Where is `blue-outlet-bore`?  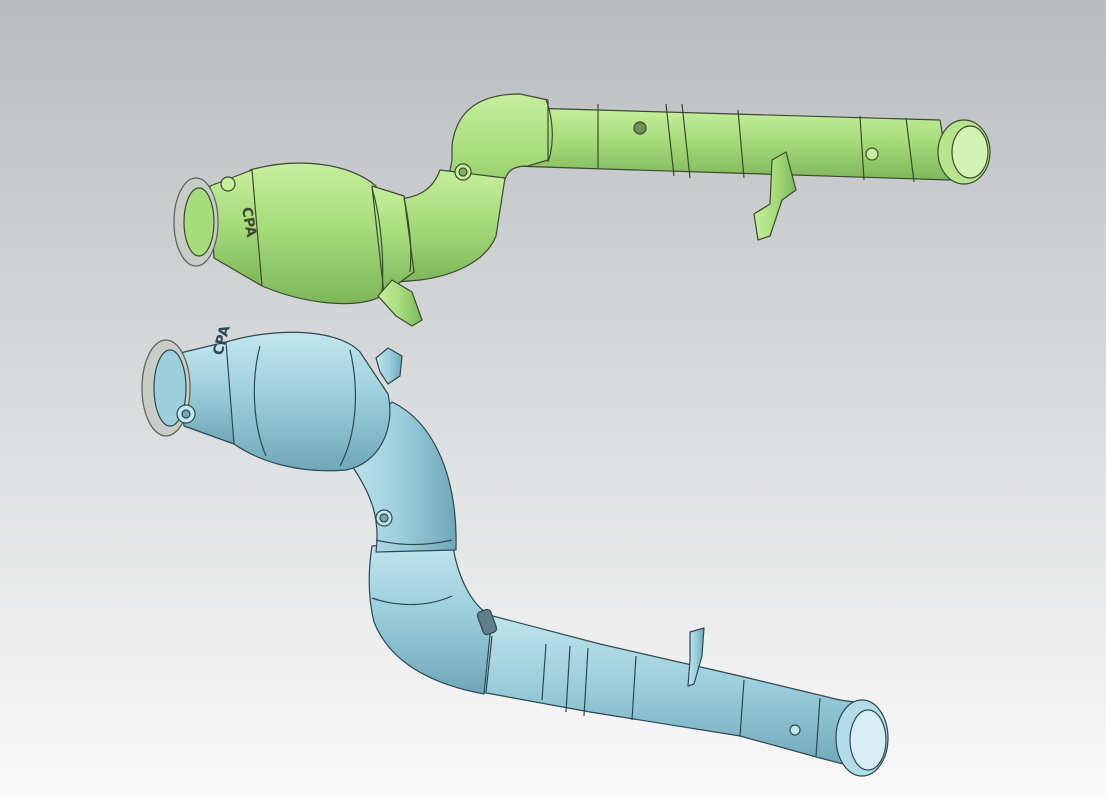 blue-outlet-bore is located at coordinates (868, 740).